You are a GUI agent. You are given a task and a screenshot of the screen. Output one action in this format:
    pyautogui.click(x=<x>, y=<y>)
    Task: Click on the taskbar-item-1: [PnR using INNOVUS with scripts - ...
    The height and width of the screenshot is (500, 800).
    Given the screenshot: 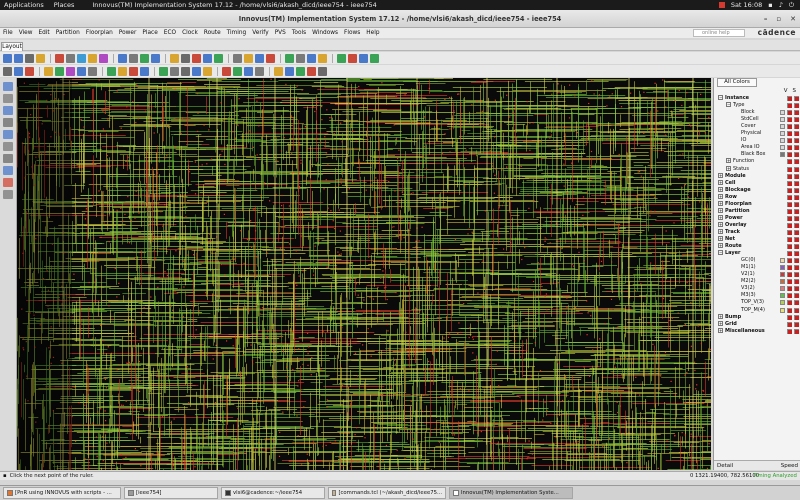 What is the action you would take?
    pyautogui.click(x=62, y=493)
    